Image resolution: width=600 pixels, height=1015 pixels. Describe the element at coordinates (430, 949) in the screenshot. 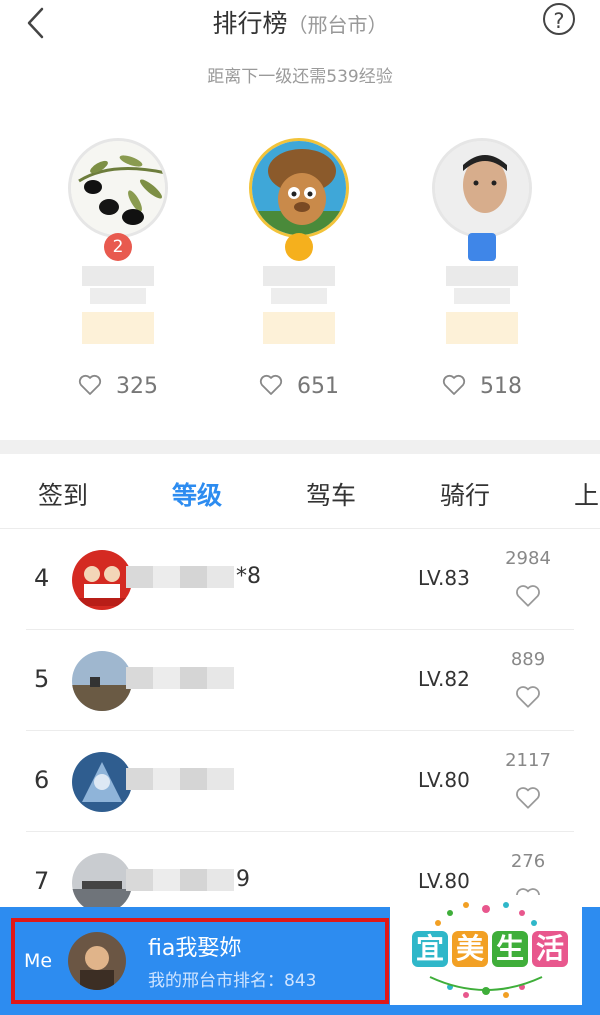

I see `watermark-char: 宜` at that location.